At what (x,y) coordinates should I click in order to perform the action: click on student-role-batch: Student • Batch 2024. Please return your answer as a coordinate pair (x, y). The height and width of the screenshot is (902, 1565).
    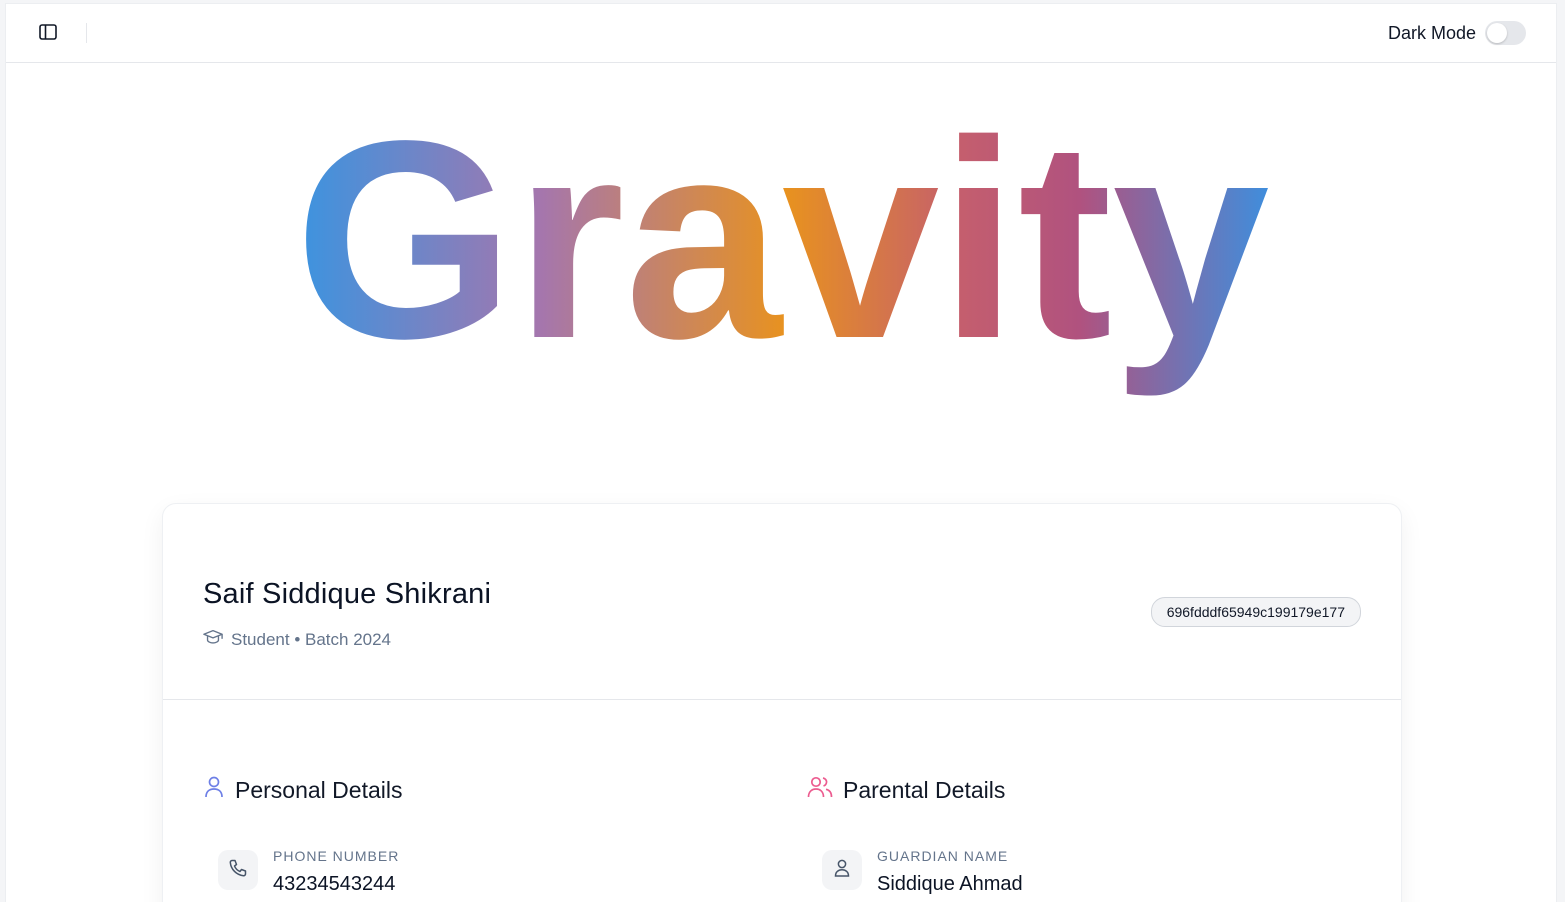
    Looking at the image, I should click on (311, 639).